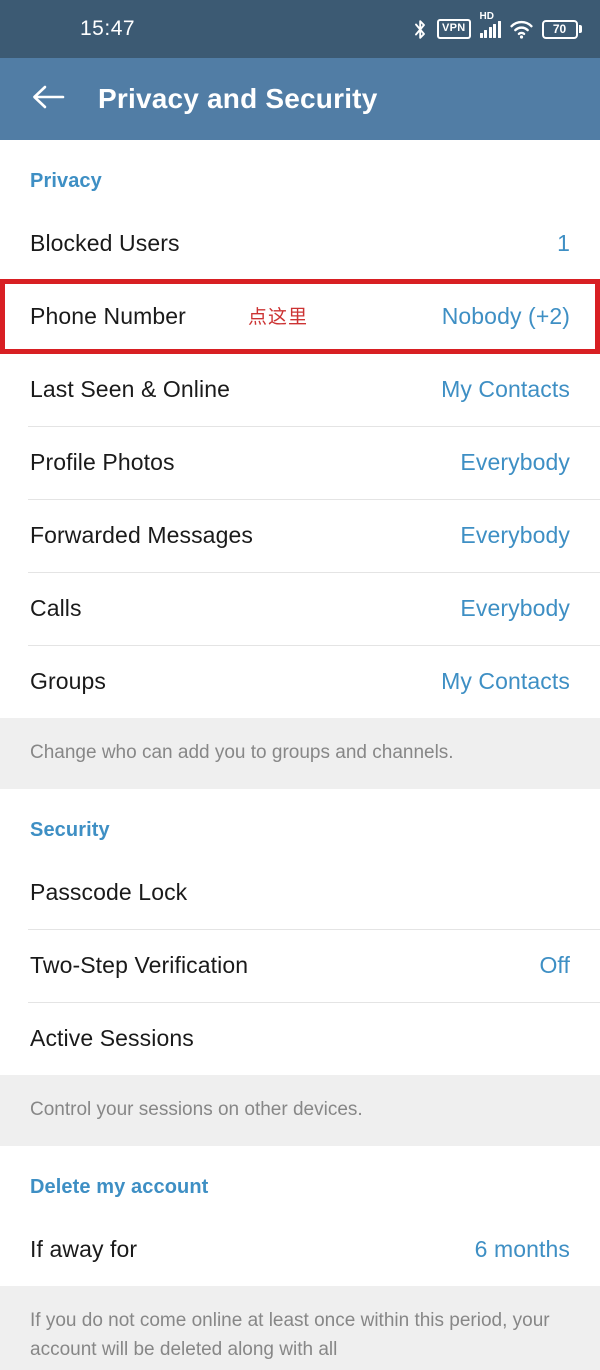 The height and width of the screenshot is (1370, 600). What do you see at coordinates (300, 389) in the screenshot?
I see `setting-row-last-seen-online: Last Seen & Online My Contacts` at bounding box center [300, 389].